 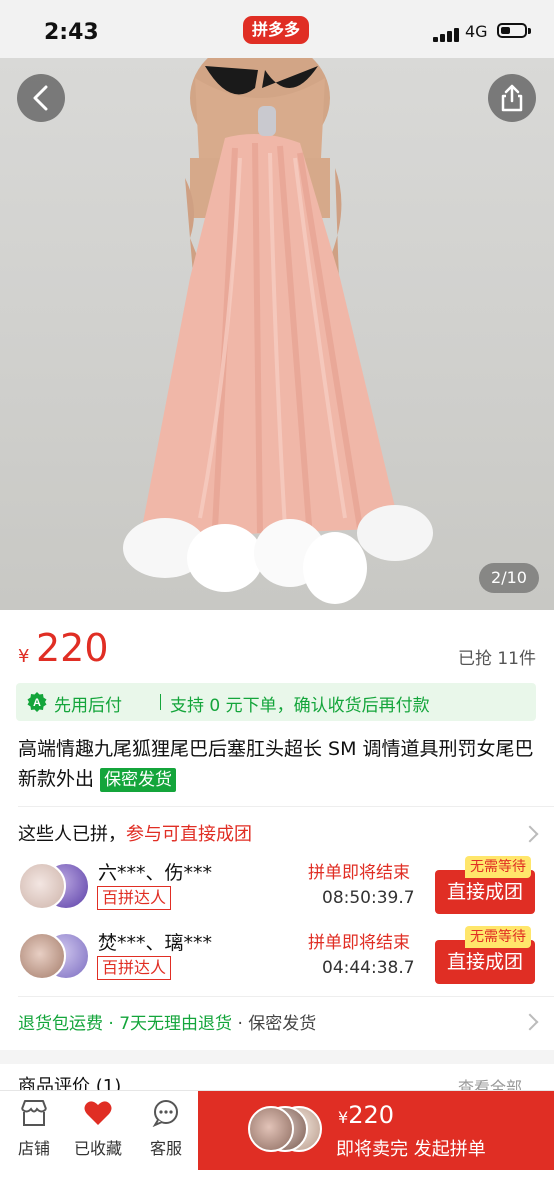 I want to click on chat-bubble-icon, so click(x=165, y=1114).